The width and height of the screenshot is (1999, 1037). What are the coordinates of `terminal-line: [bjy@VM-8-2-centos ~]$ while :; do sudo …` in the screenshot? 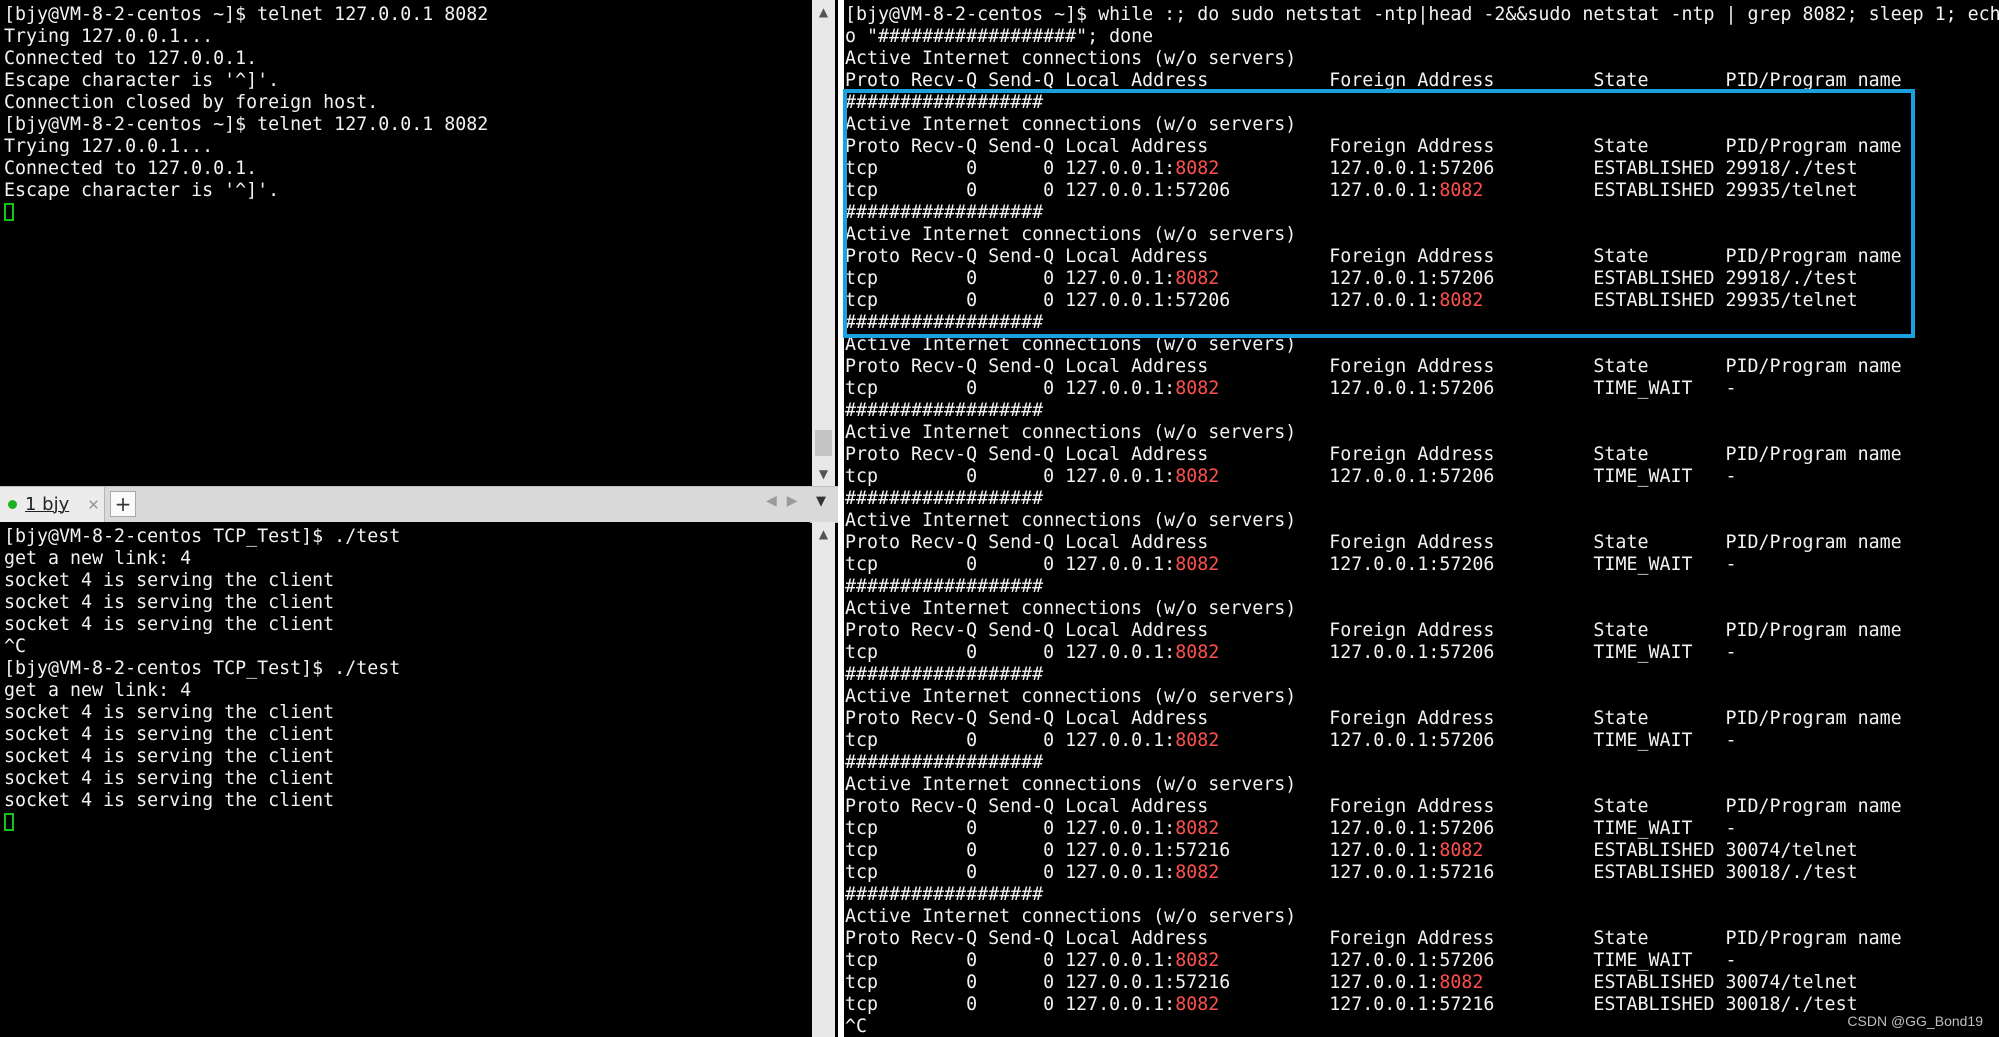 It's located at (1422, 14).